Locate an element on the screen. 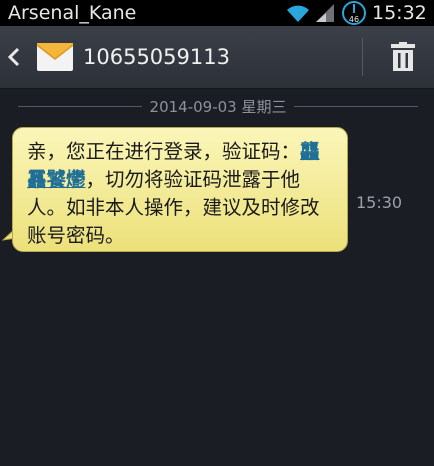  date-label: 2014-09-03 星期三 is located at coordinates (218, 106).